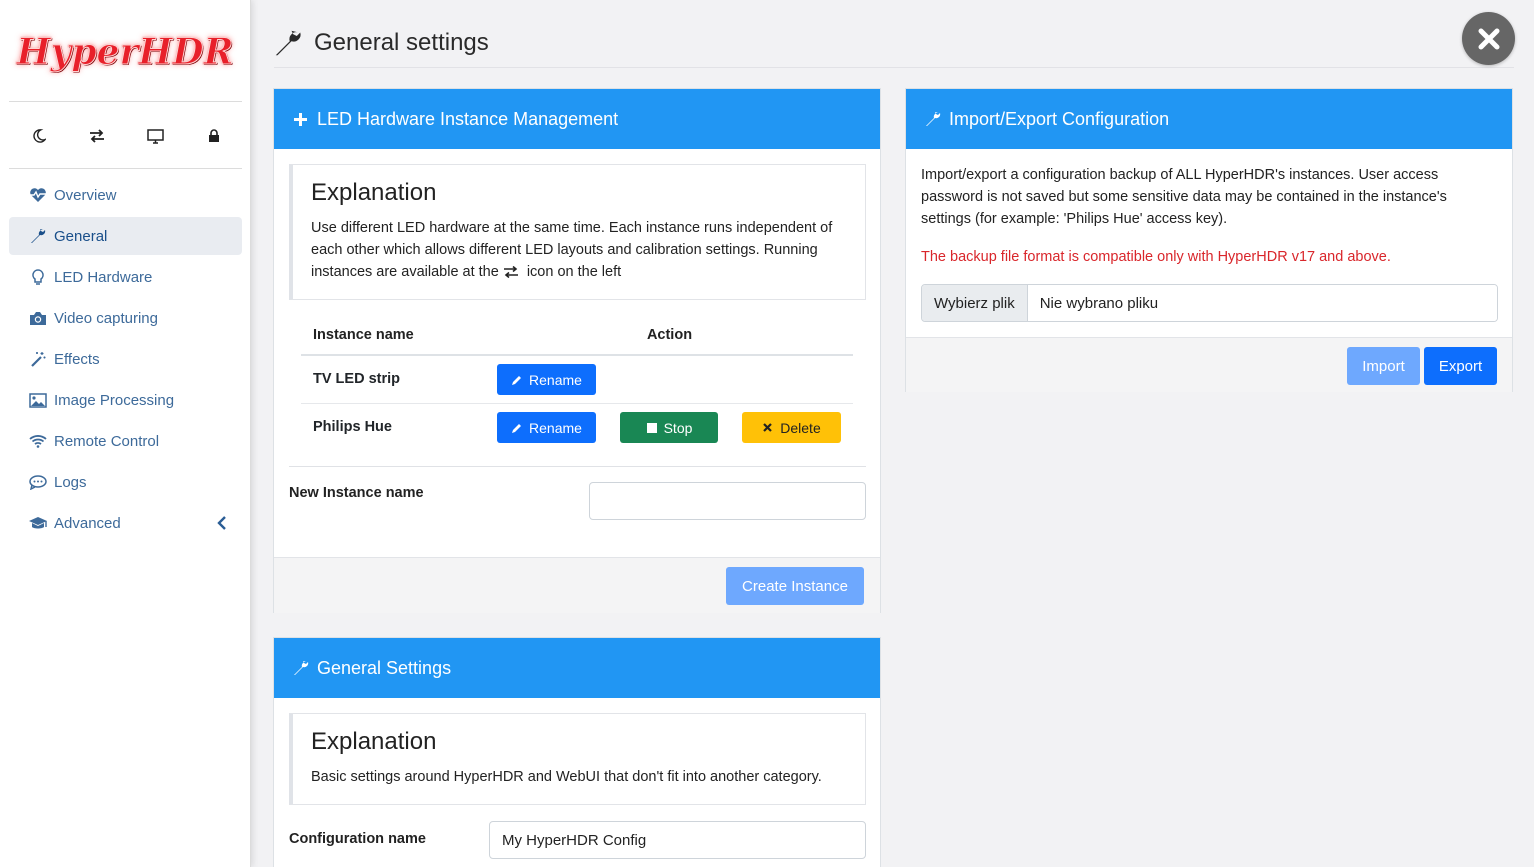 This screenshot has width=1534, height=867. I want to click on panel-header: Import/Export Configuration, so click(1209, 119).